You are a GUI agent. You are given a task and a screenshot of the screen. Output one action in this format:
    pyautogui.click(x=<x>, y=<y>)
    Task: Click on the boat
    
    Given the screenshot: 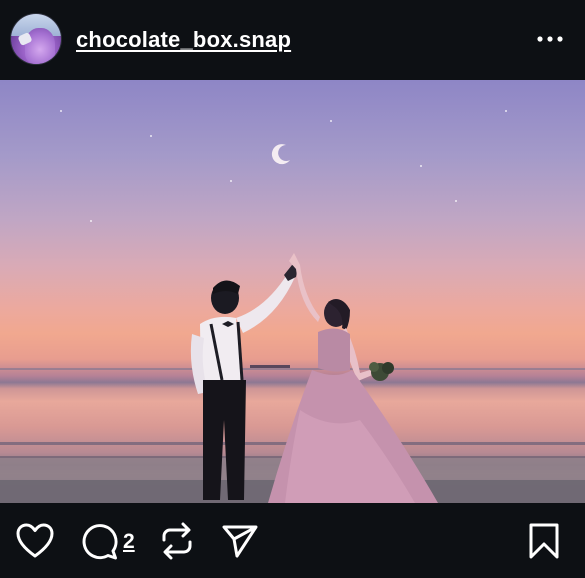 What is the action you would take?
    pyautogui.click(x=270, y=366)
    